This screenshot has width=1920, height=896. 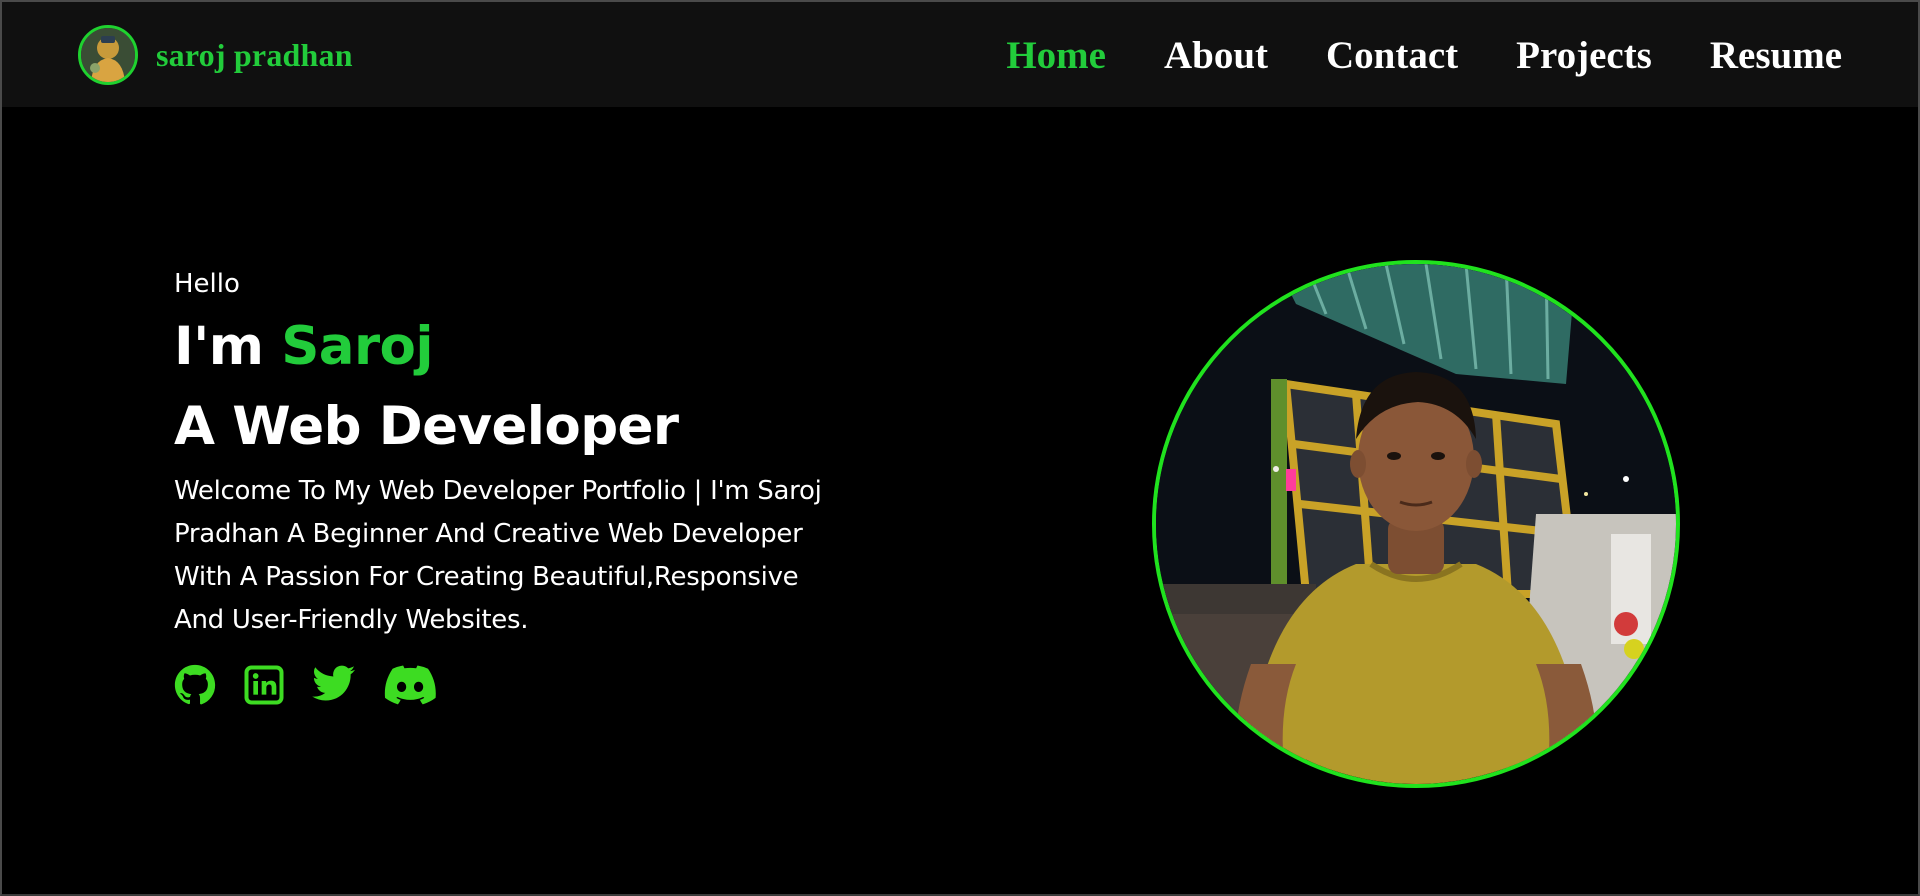 I want to click on nav-contact-link: Contact, so click(x=1392, y=55).